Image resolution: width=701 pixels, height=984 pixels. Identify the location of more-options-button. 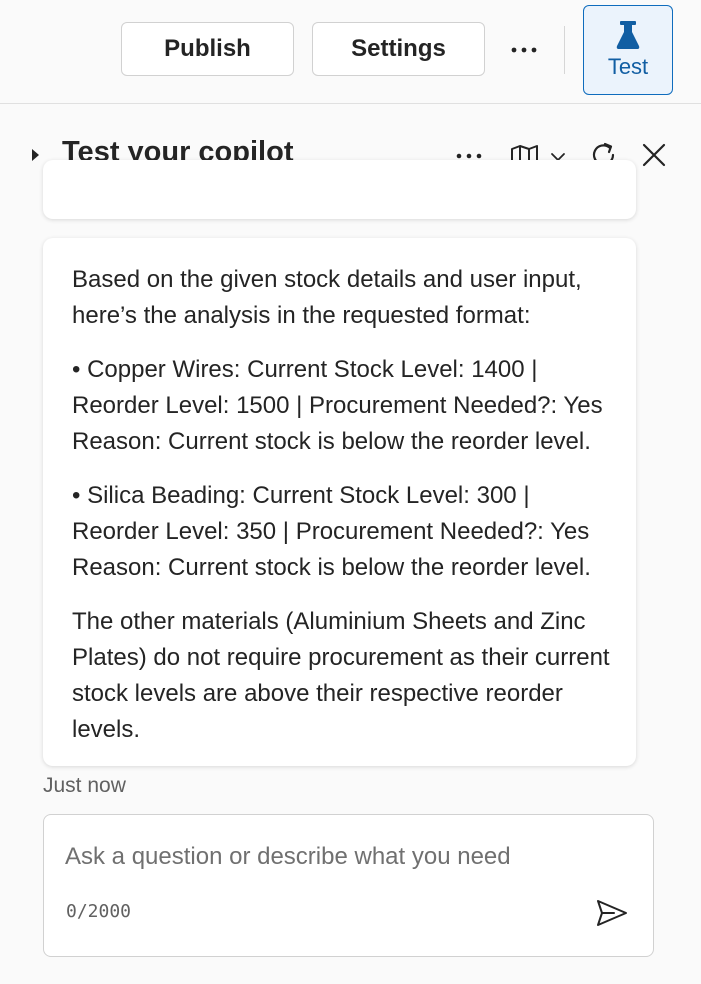
(524, 50).